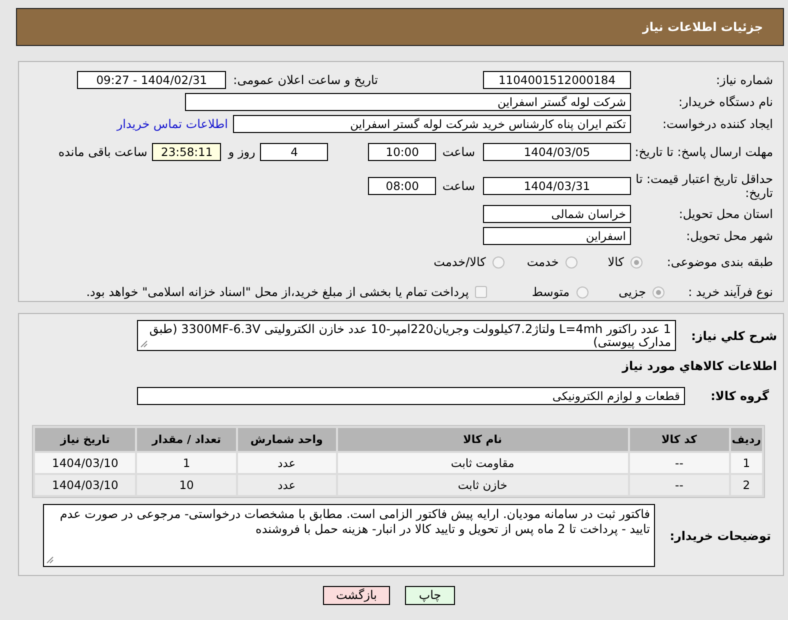 This screenshot has height=620, width=788. I want to click on buyer-notes-field: فاکتور ثبت در سامانه مودیان. ارایه پیش فاکتور الزامی است. مطابق با مشخصات درخواستی- مرجوعی در صورت عدم تایید - پرداخت تا 2 ماه پس از تحویل و تایید کالا در انبار- هزینه حمل با فروشنده, so click(349, 535).